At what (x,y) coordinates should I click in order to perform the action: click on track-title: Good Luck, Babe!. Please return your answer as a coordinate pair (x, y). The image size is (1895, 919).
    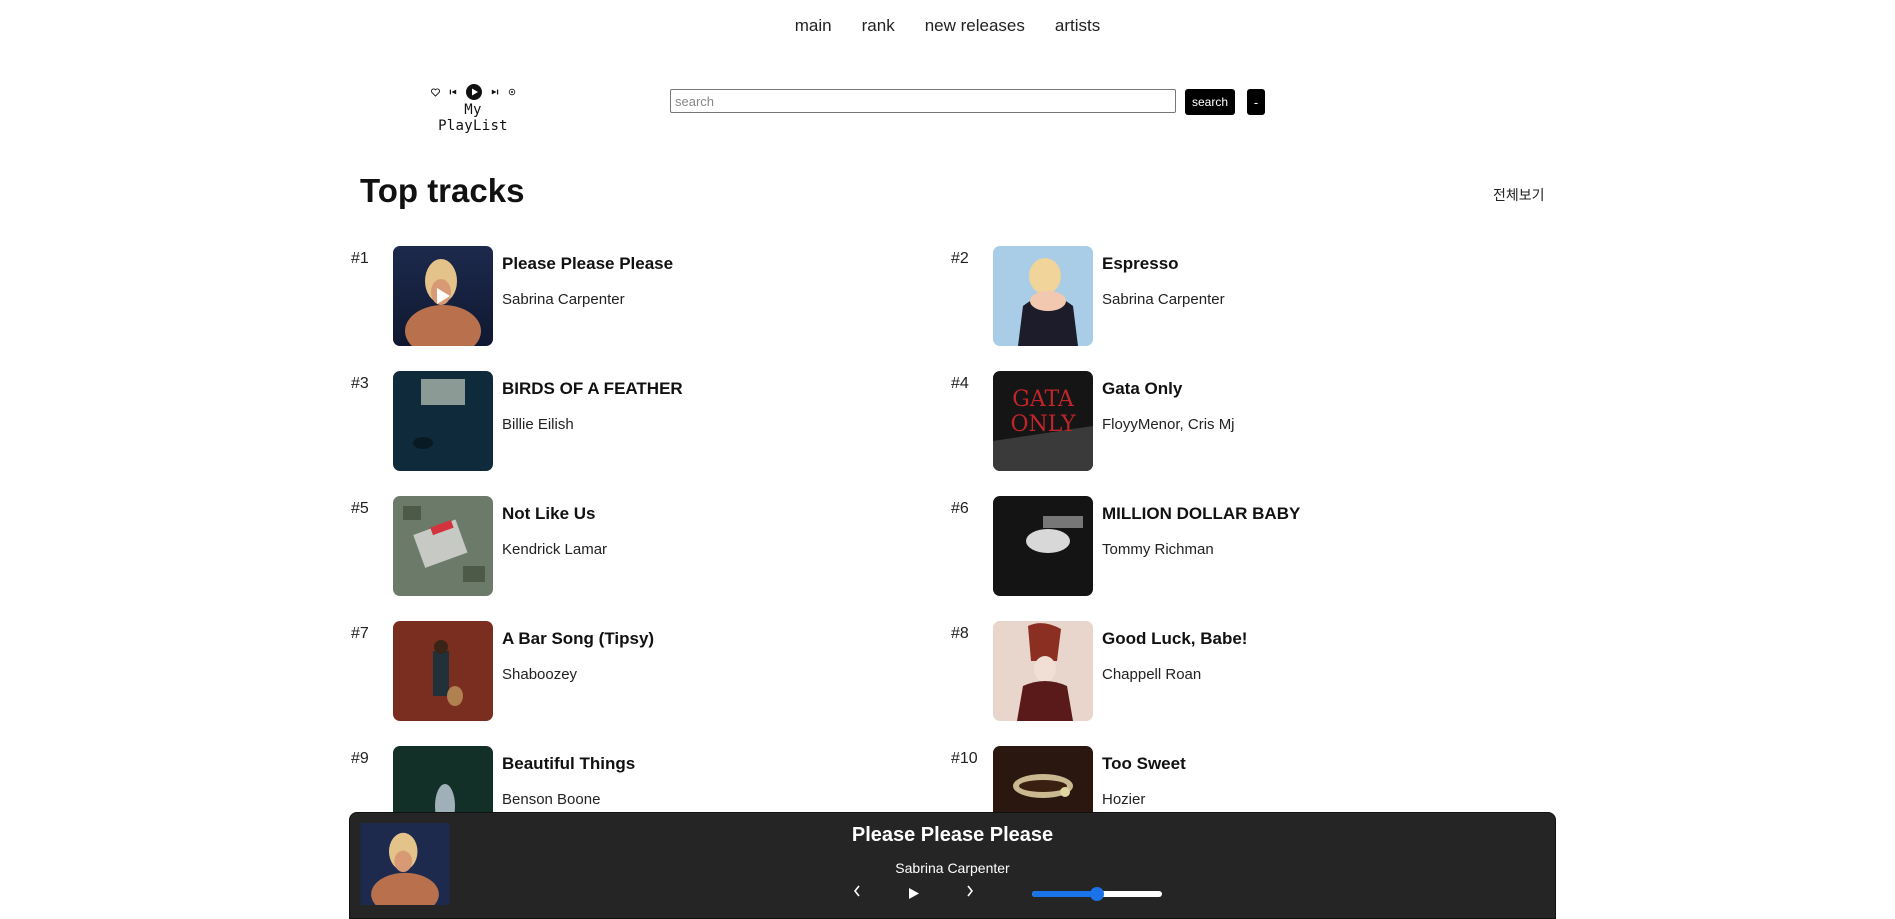
    Looking at the image, I should click on (1175, 638).